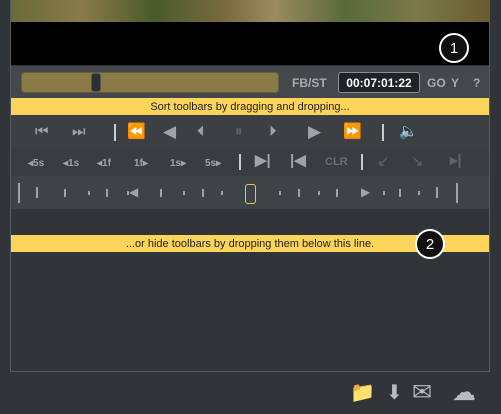 This screenshot has height=414, width=501. What do you see at coordinates (134, 192) in the screenshot?
I see `prev-marker-icon: ◀` at bounding box center [134, 192].